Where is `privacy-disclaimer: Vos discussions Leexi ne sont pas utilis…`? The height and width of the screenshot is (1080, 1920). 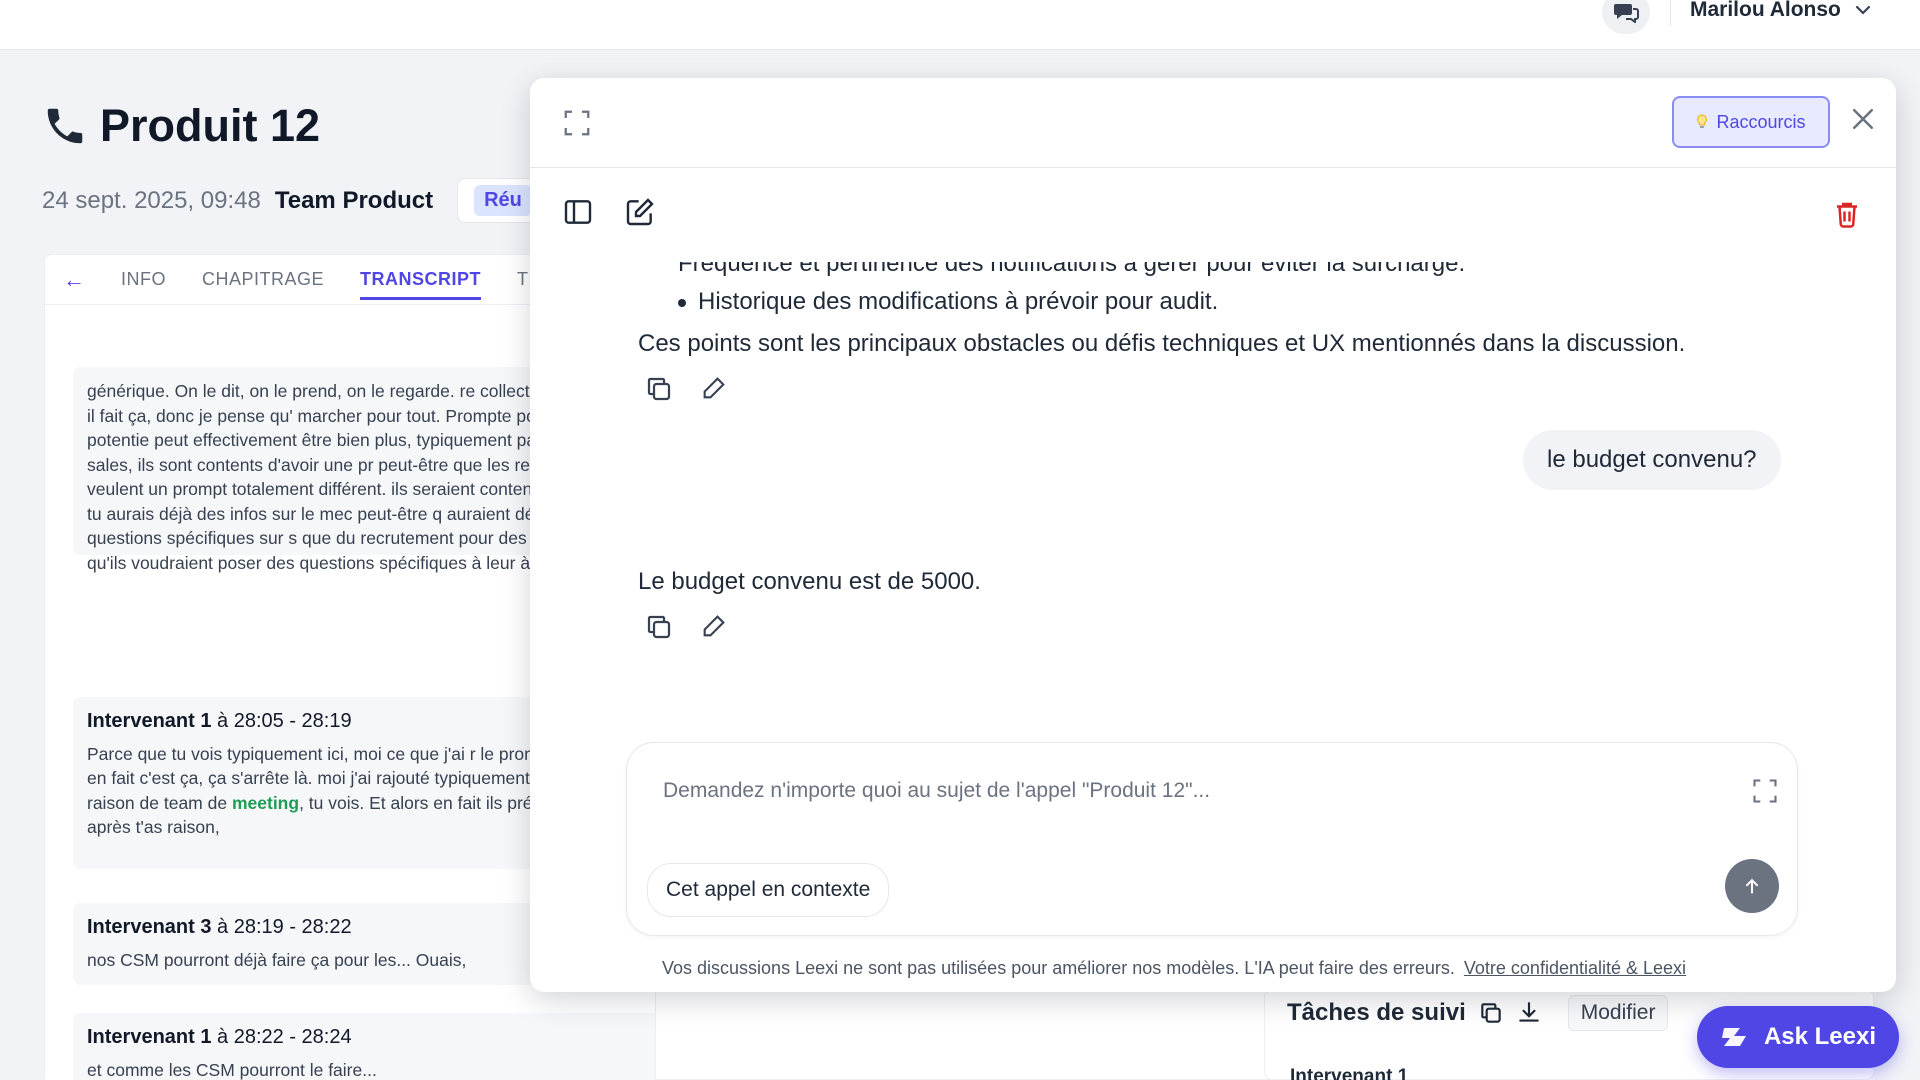
privacy-disclaimer: Vos discussions Leexi ne sont pas utilis… is located at coordinates (1174, 968).